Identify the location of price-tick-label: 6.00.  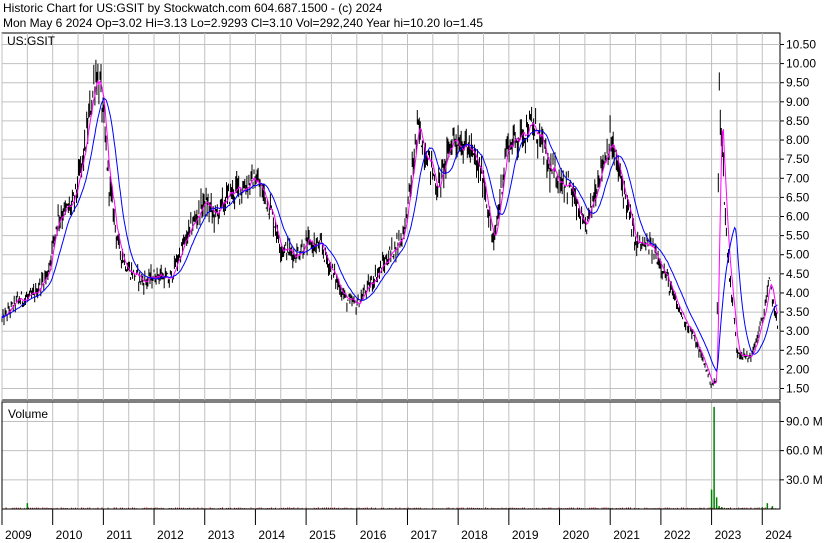
(798, 217).